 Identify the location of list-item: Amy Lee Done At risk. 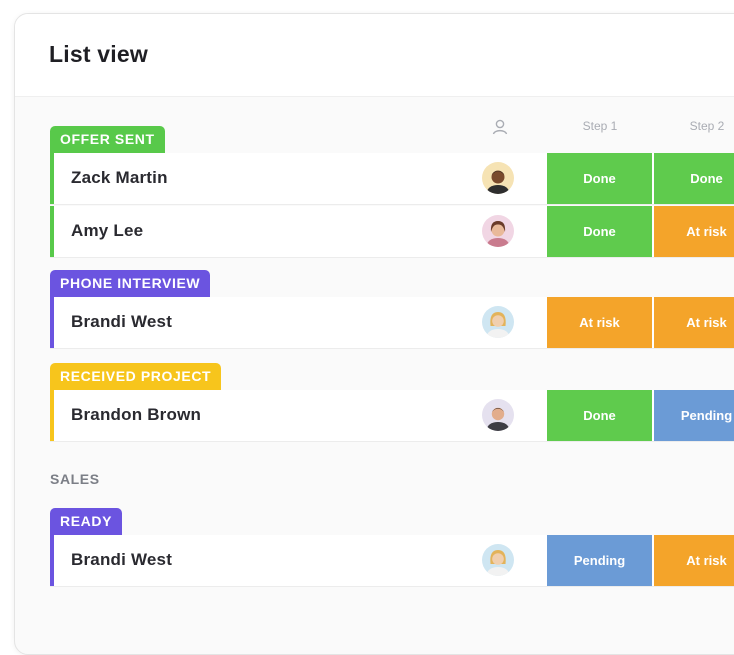
(392, 232).